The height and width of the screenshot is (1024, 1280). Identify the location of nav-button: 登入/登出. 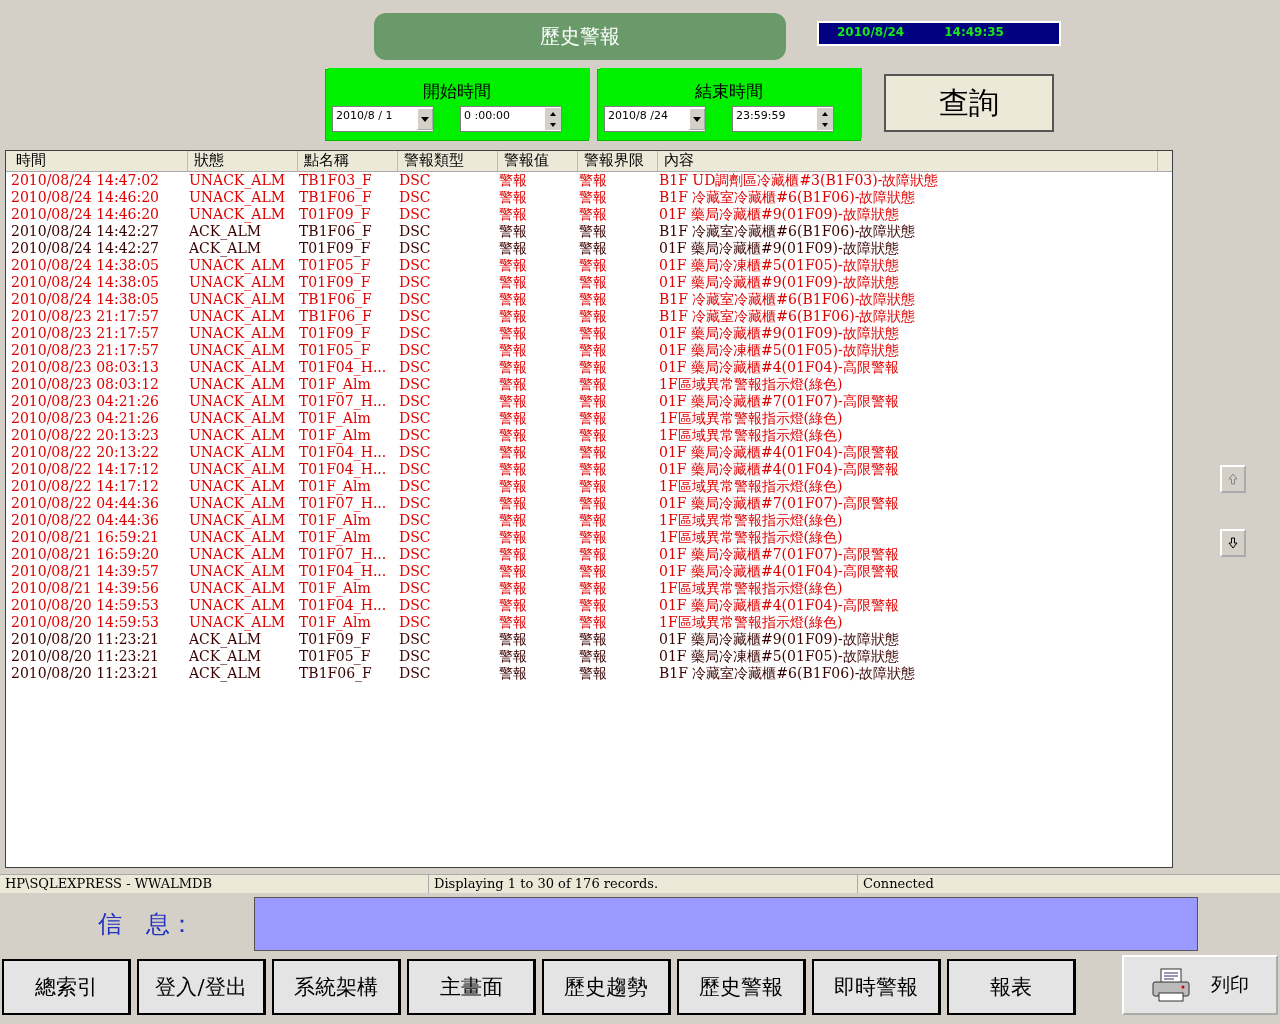
(201, 987).